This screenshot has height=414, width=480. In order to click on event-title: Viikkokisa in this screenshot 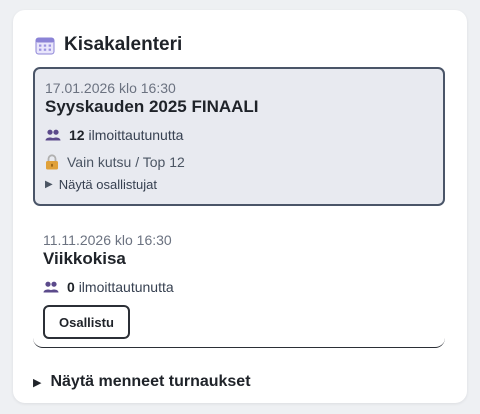, I will do `click(84, 258)`.